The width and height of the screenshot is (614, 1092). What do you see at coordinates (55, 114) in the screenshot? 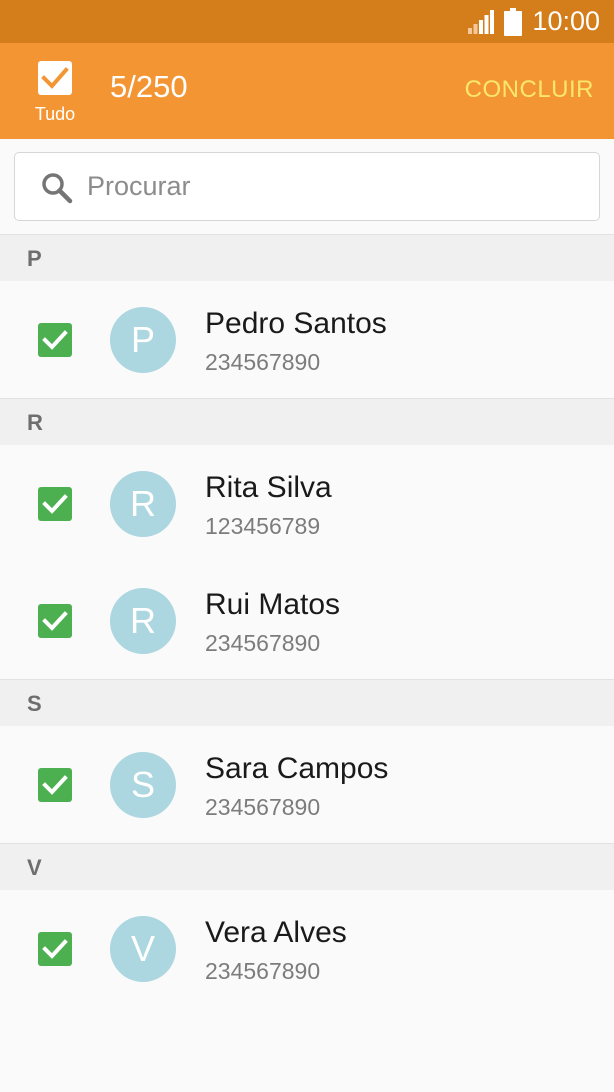
I see `select-all-label: Tudo` at bounding box center [55, 114].